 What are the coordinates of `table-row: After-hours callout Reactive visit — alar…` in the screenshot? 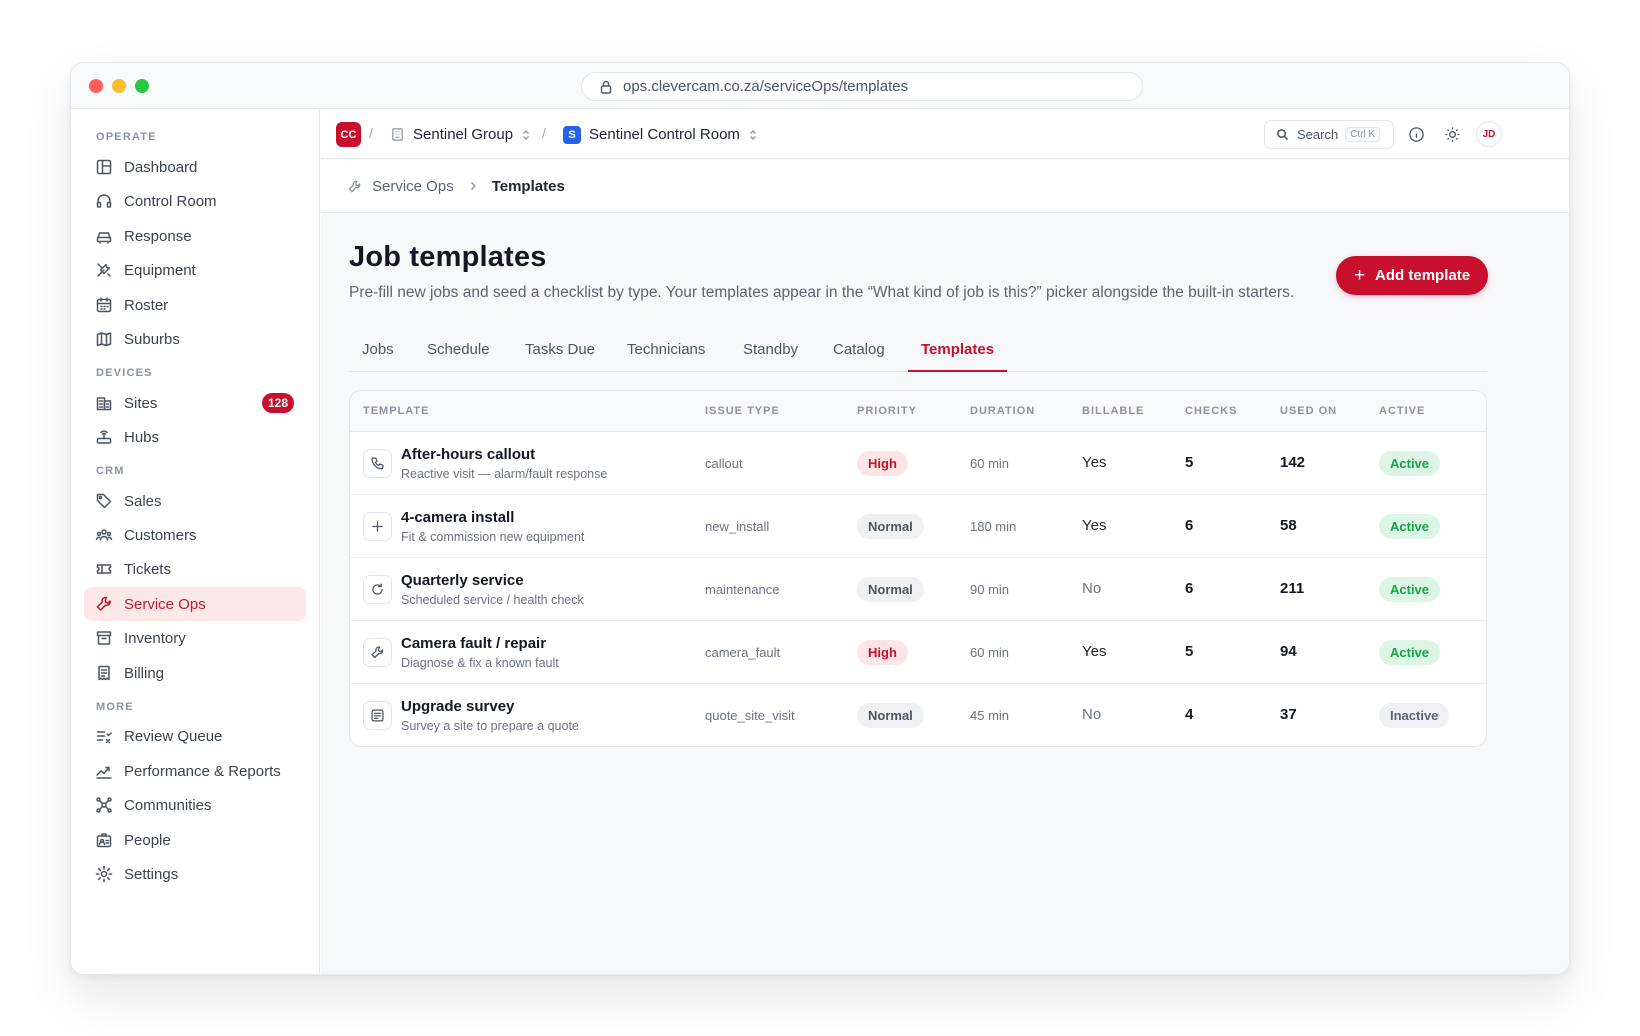 It's located at (918, 463).